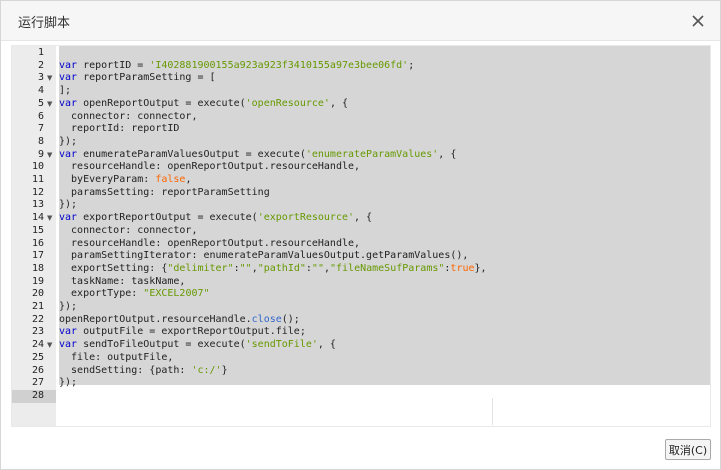 This screenshot has width=721, height=470. I want to click on line-number-row: 7, so click(34, 129).